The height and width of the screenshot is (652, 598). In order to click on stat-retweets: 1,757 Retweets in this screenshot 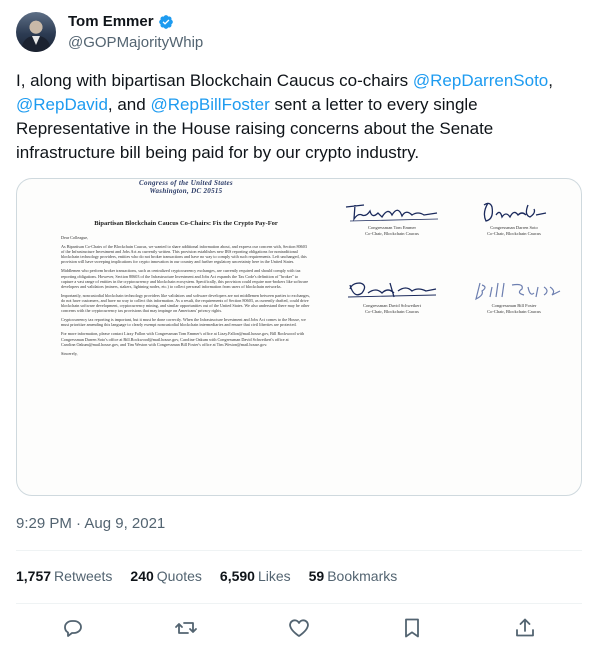, I will do `click(64, 577)`.